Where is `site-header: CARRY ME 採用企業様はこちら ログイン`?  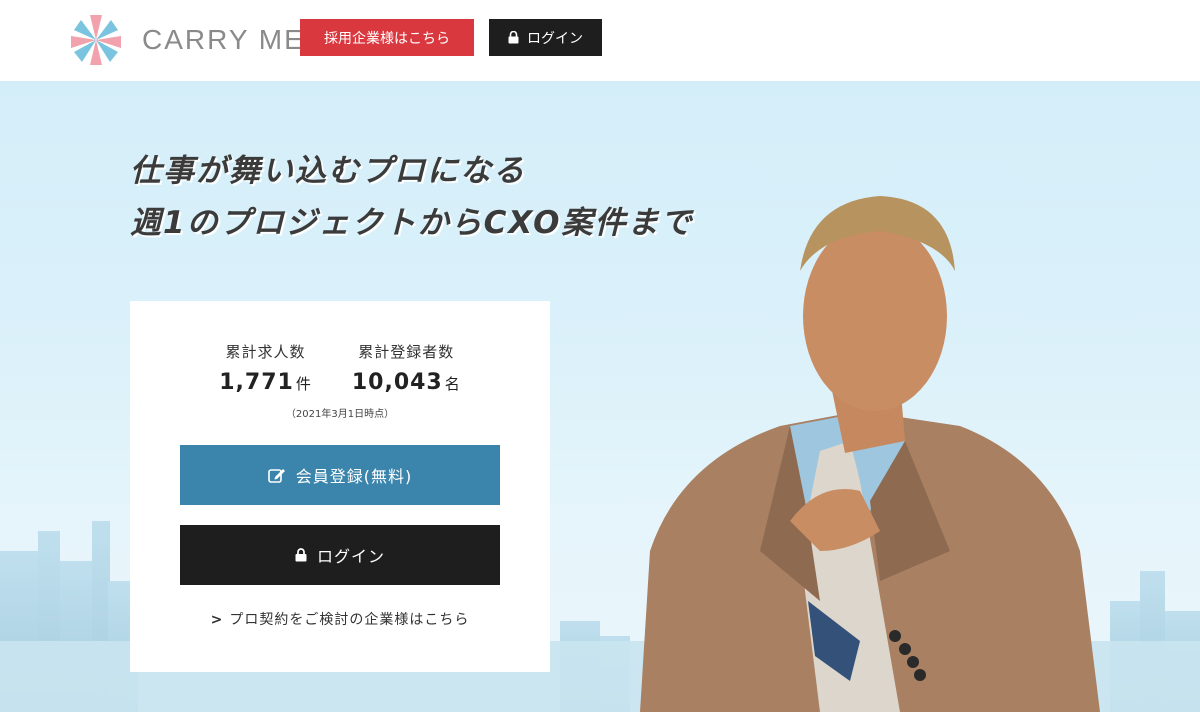
site-header: CARRY ME 採用企業様はこちら ログイン is located at coordinates (600, 40).